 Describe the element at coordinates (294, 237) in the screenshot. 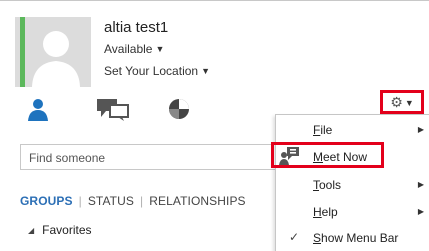

I see `checkmark-icon: ✓` at that location.